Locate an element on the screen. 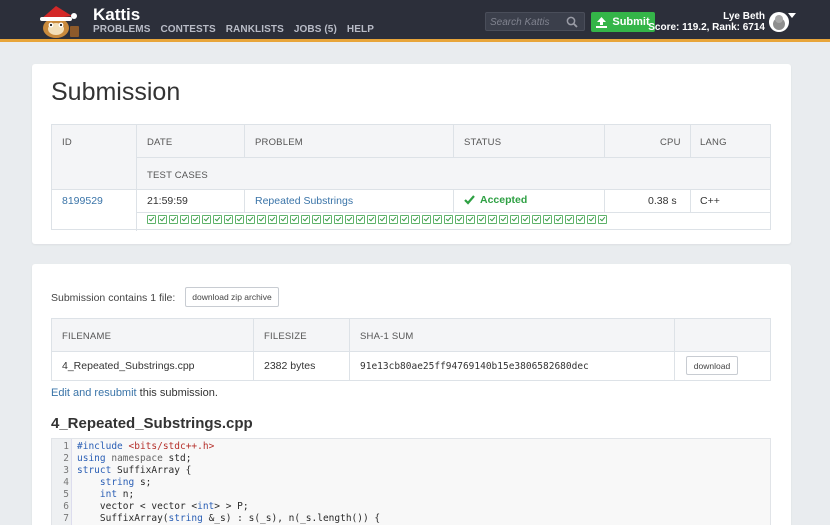 This screenshot has width=830, height=525. test-cases-row is located at coordinates (378, 219).